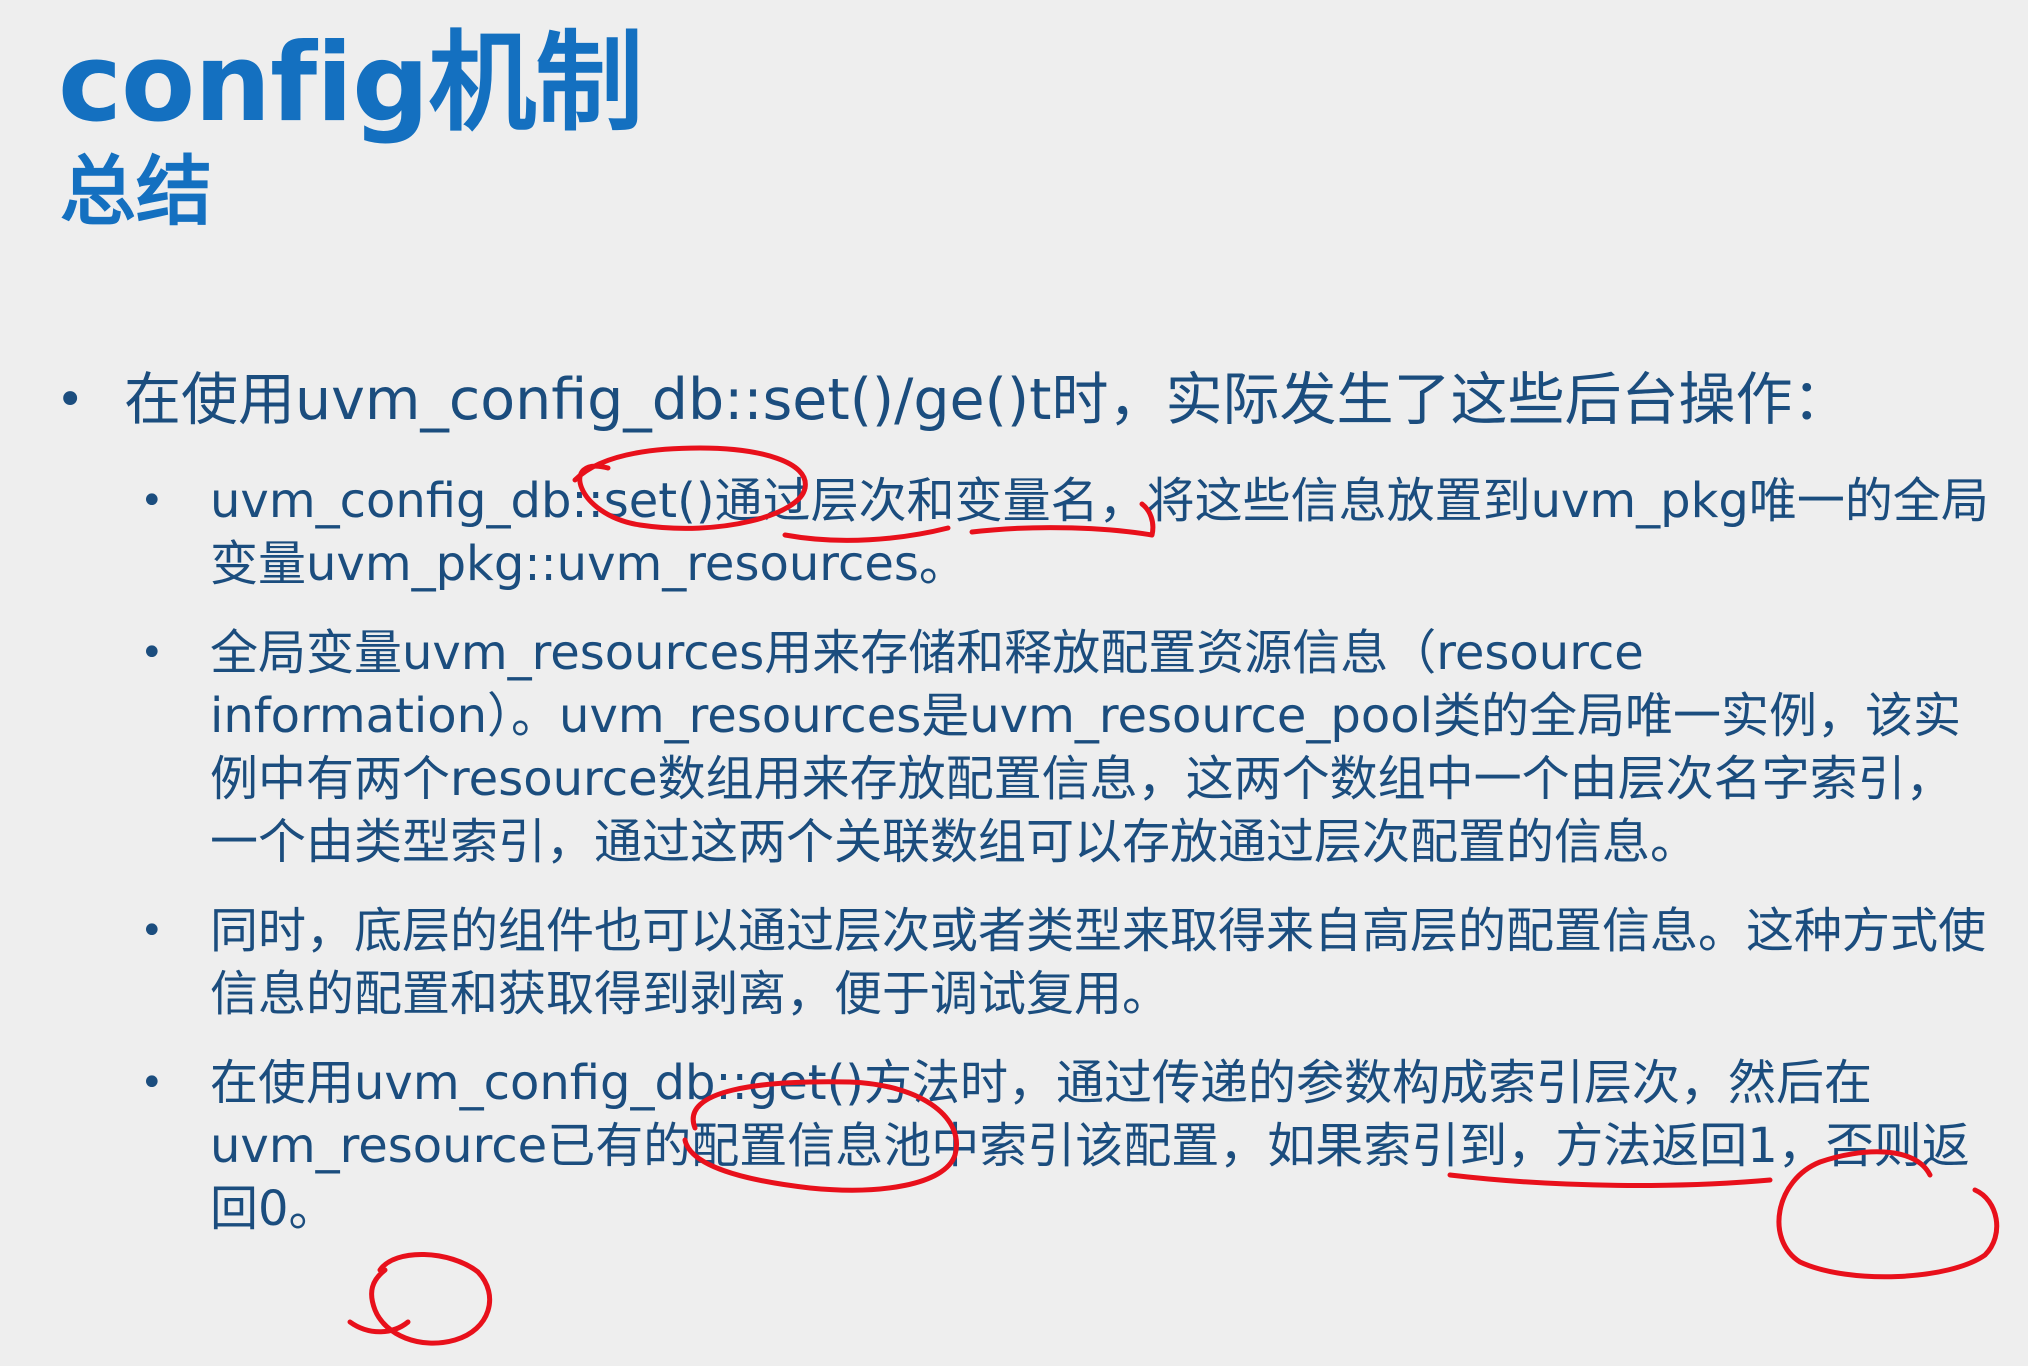 The image size is (2028, 1366). I want to click on slide-subtitle: 总结, so click(136, 191).